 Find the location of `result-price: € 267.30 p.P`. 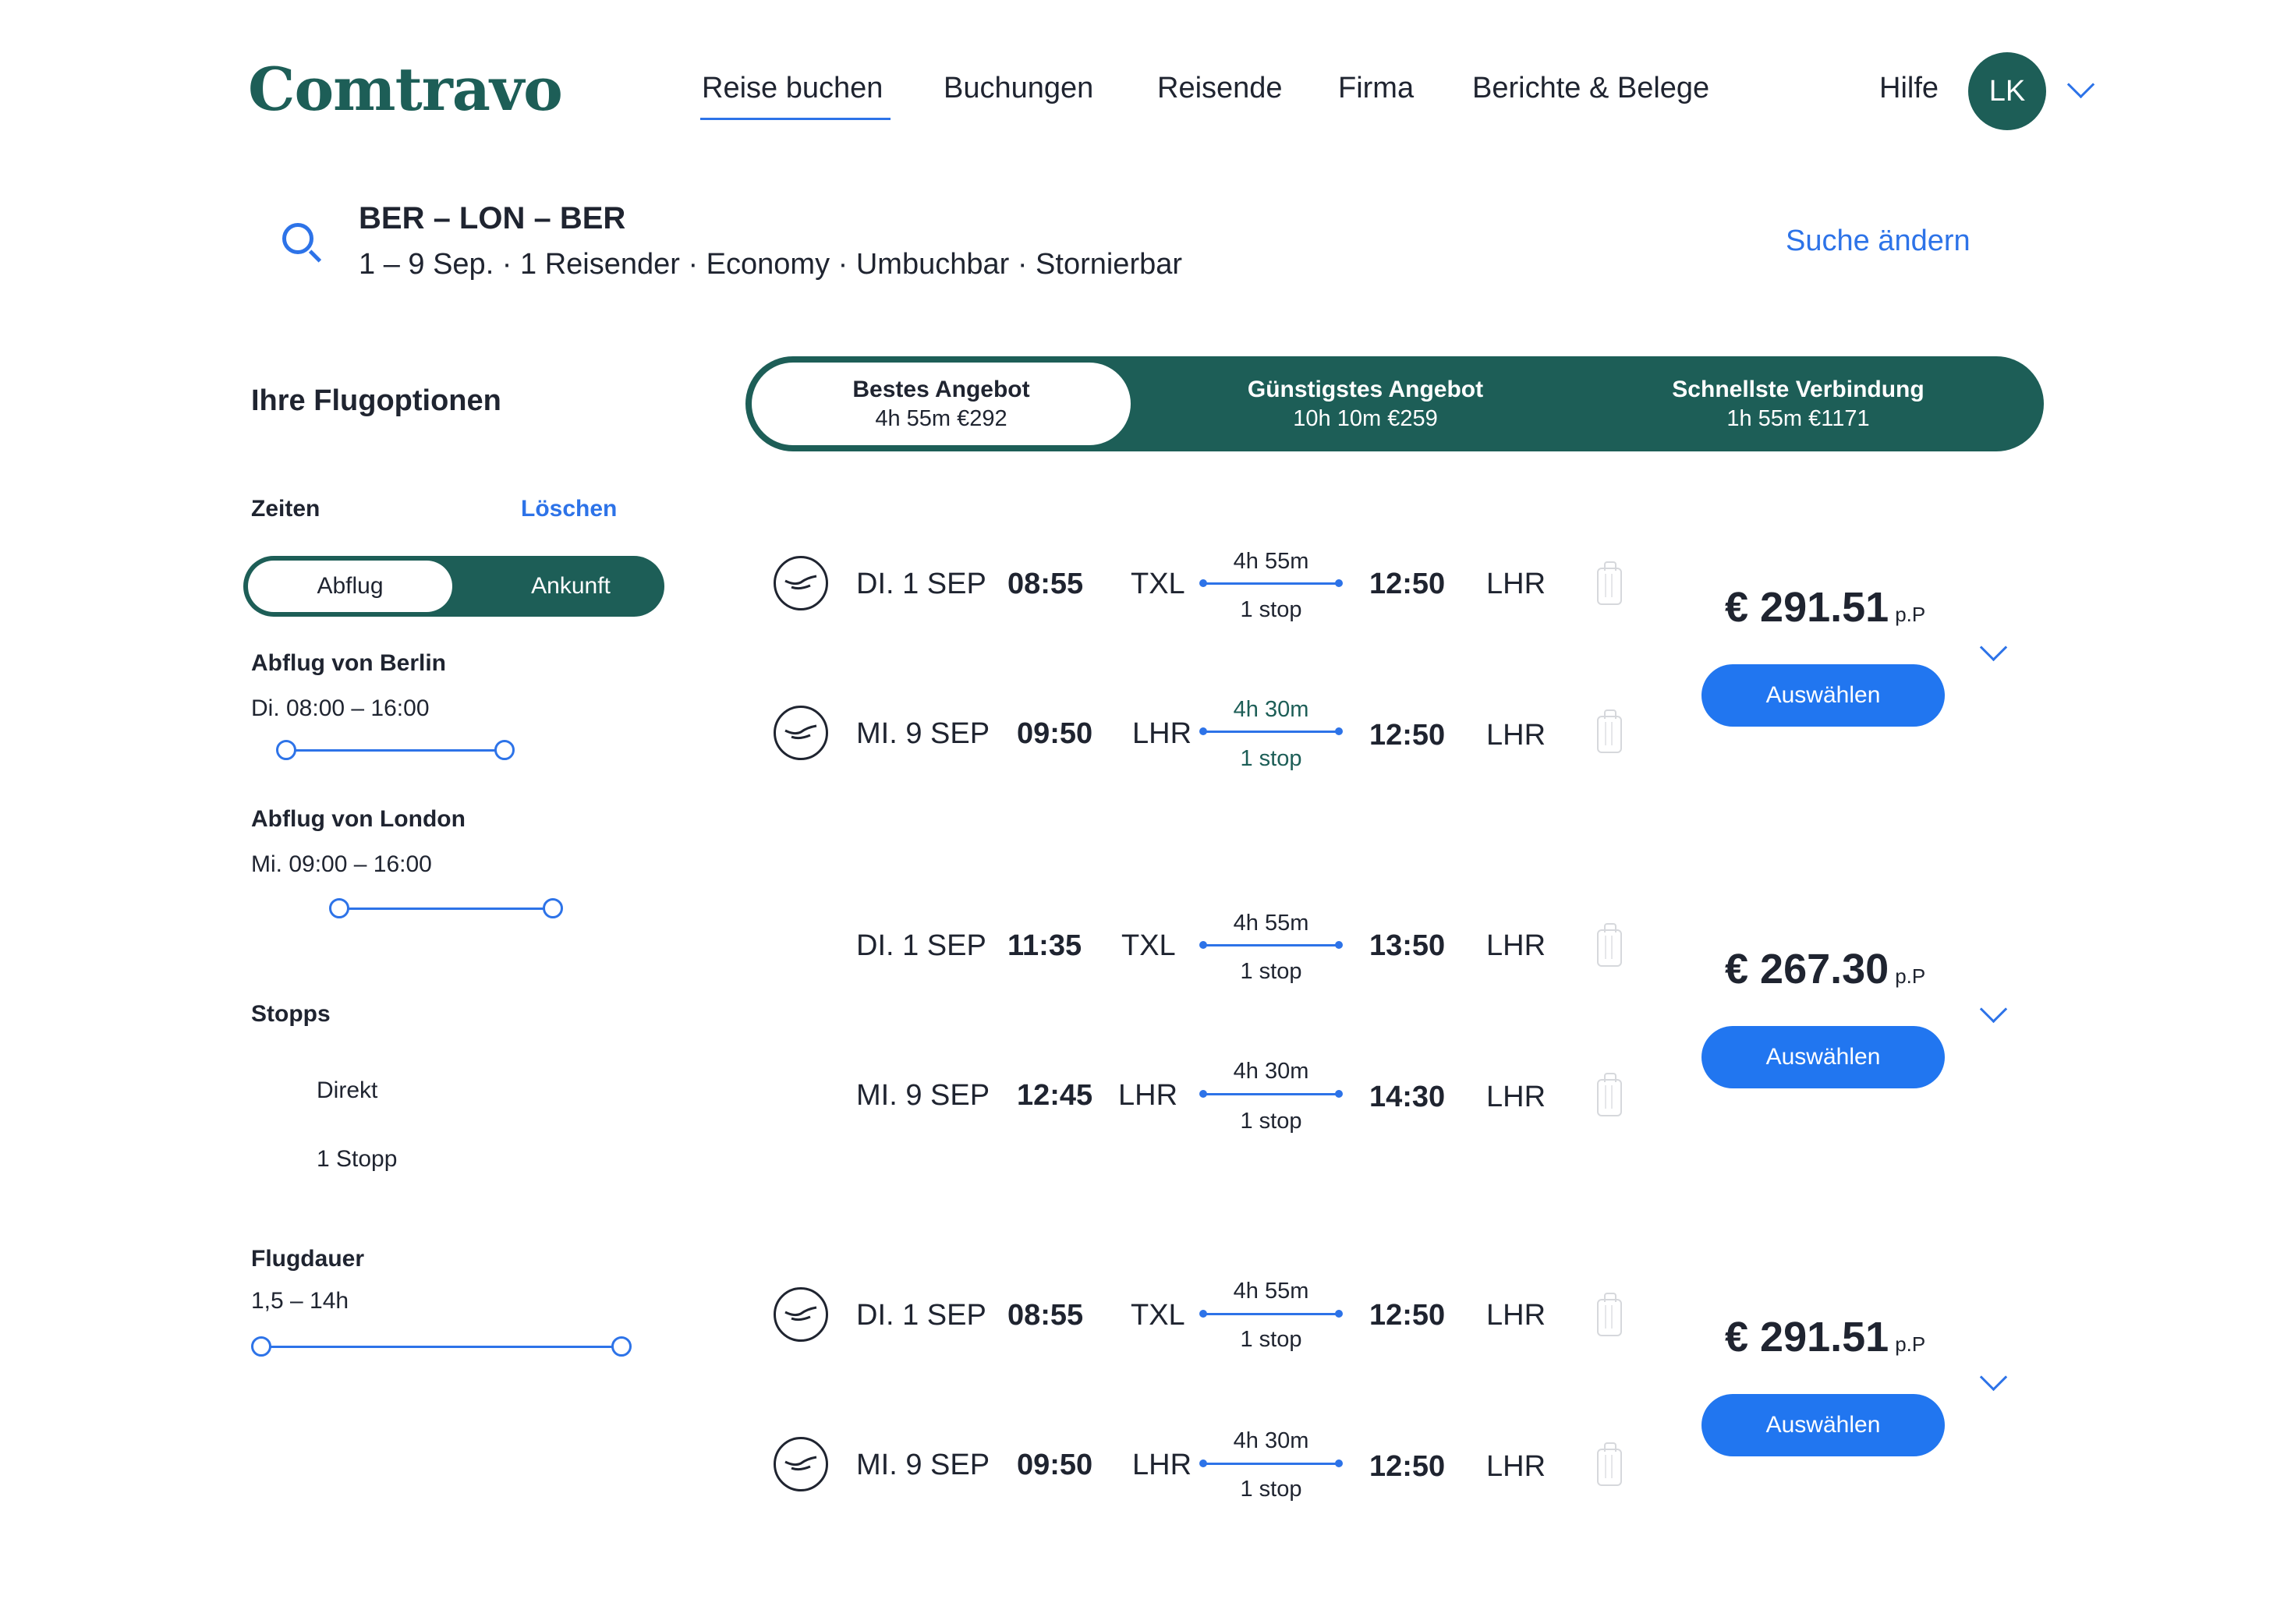

result-price: € 267.30 p.P is located at coordinates (1825, 969).